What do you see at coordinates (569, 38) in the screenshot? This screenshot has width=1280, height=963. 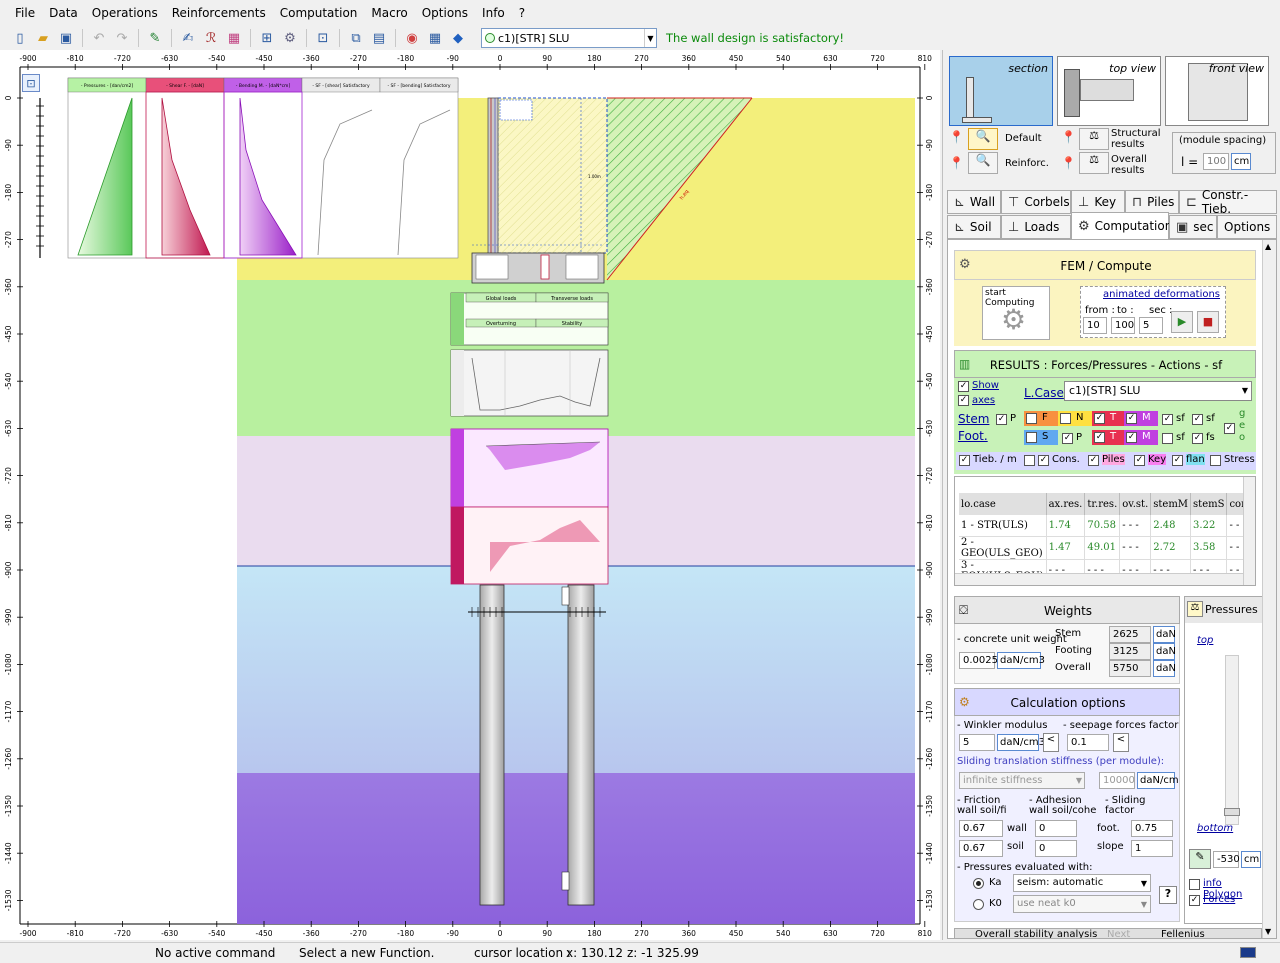 I see `load-case-select: c1)[STR] SLU ▼` at bounding box center [569, 38].